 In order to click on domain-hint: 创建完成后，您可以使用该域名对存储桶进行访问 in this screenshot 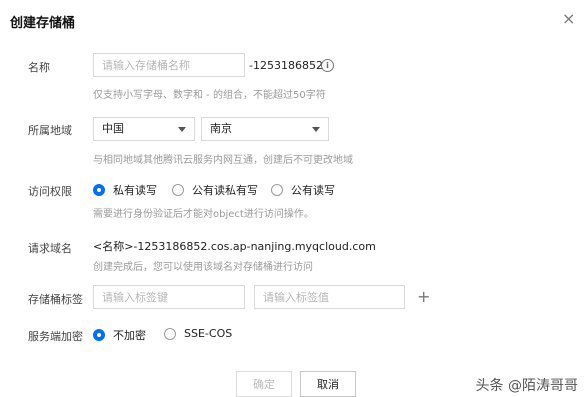, I will do `click(203, 267)`.